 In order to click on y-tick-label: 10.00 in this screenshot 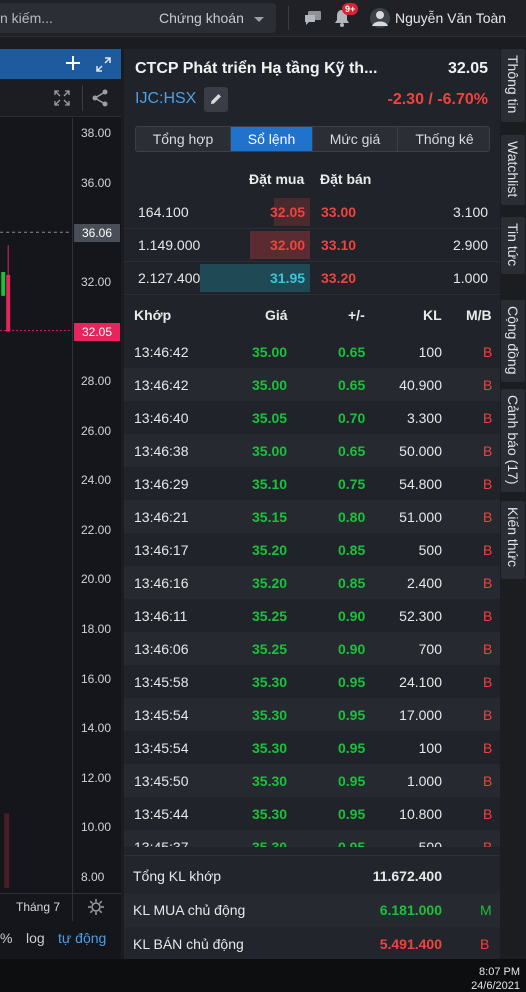, I will do `click(96, 827)`.